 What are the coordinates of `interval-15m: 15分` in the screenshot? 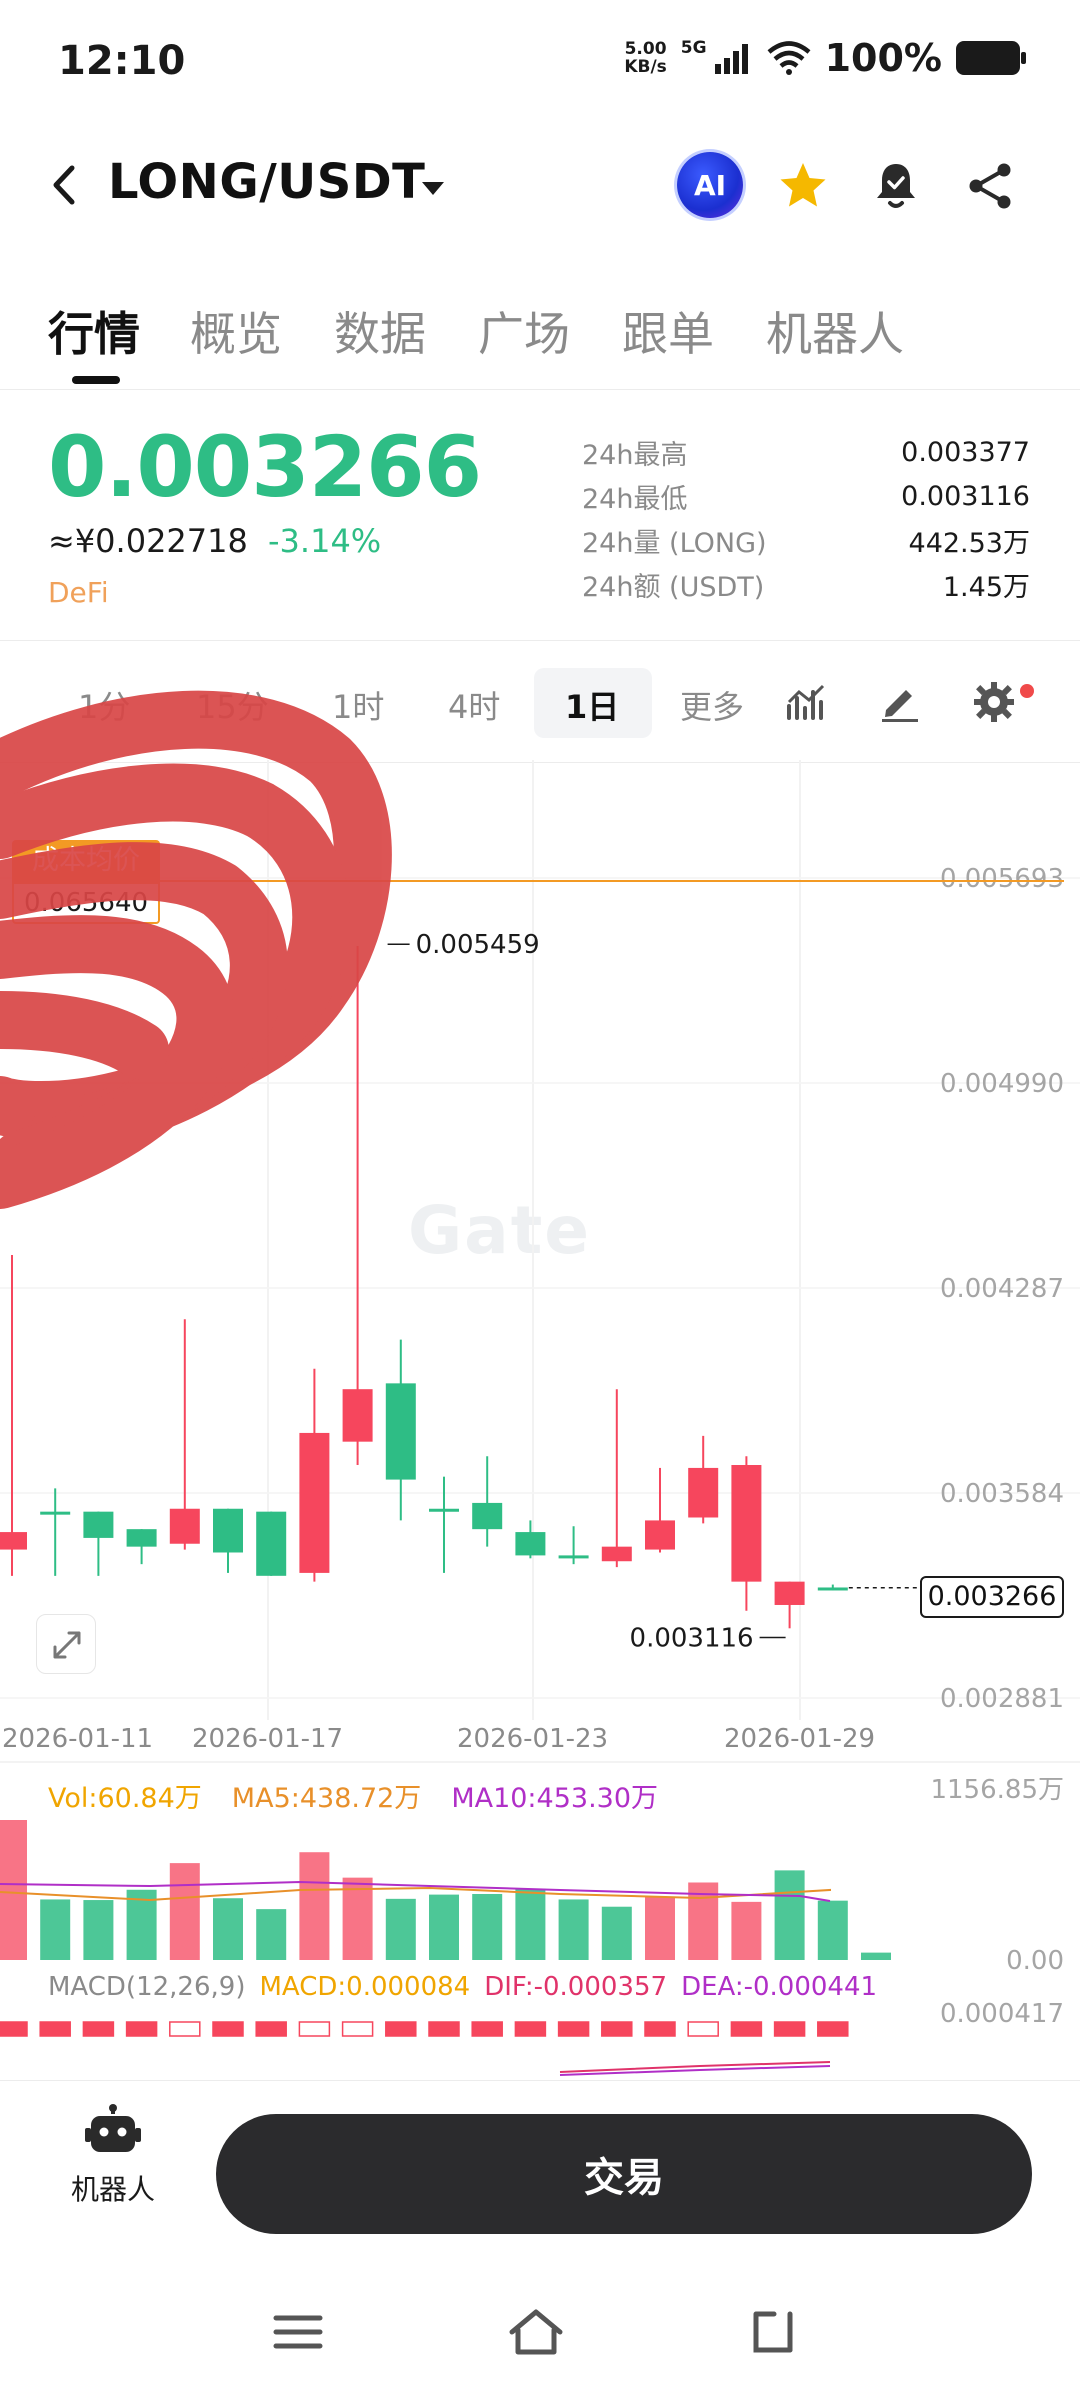 It's located at (232, 705).